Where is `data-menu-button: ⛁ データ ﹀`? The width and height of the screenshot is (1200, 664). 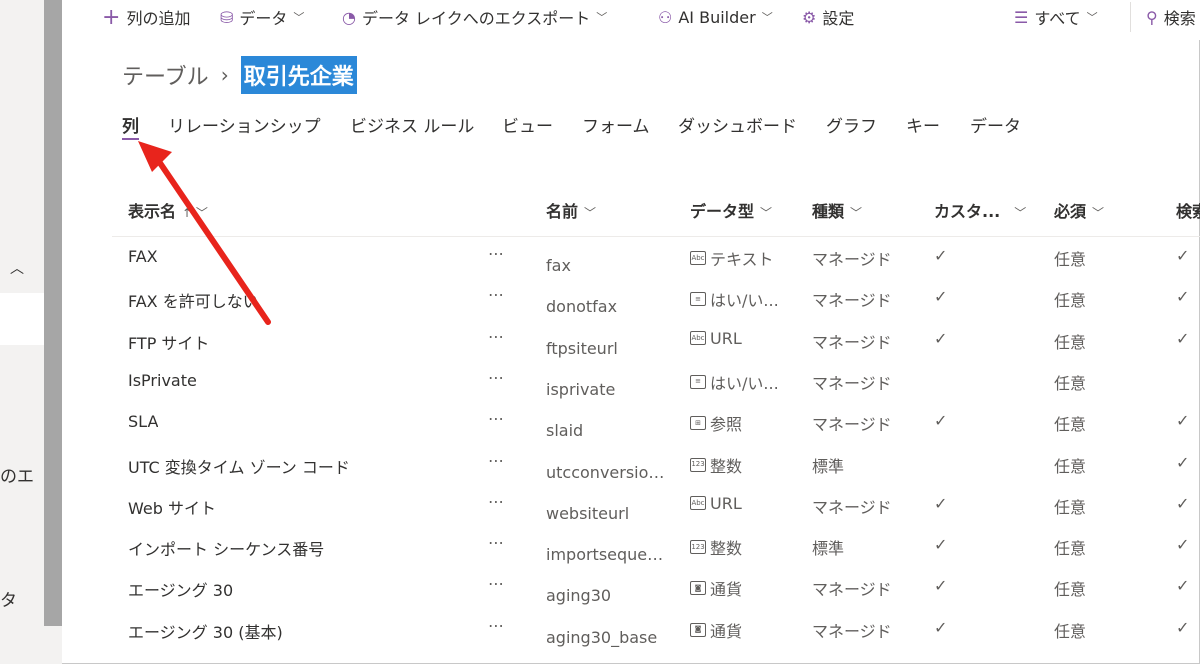 data-menu-button: ⛁ データ ﹀ is located at coordinates (262, 17).